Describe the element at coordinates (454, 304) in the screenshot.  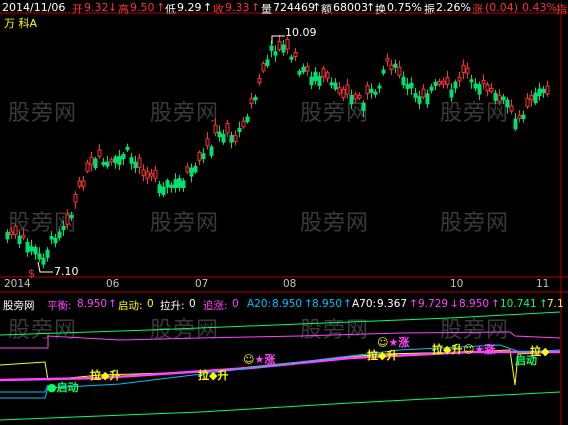
I see `value-8-arrow: ↓` at that location.